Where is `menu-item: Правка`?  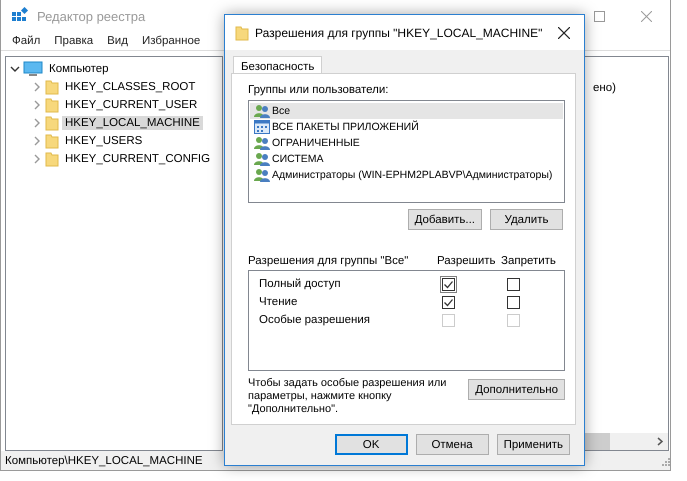
menu-item: Правка is located at coordinates (73, 41).